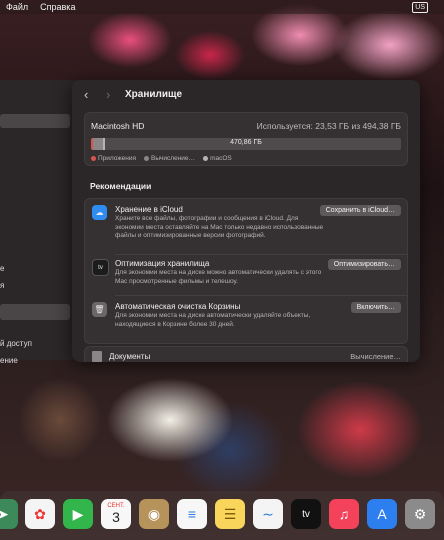 The width and height of the screenshot is (444, 540). What do you see at coordinates (17, 7) in the screenshot?
I see `menu-file: Файл` at bounding box center [17, 7].